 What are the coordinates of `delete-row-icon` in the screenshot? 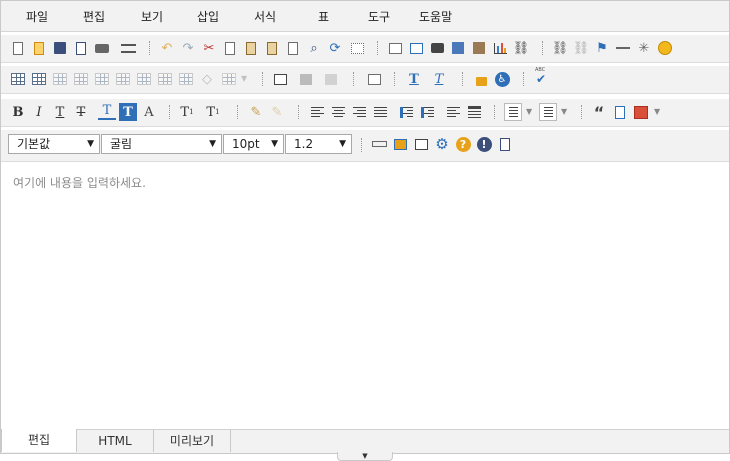 It's located at (81, 79).